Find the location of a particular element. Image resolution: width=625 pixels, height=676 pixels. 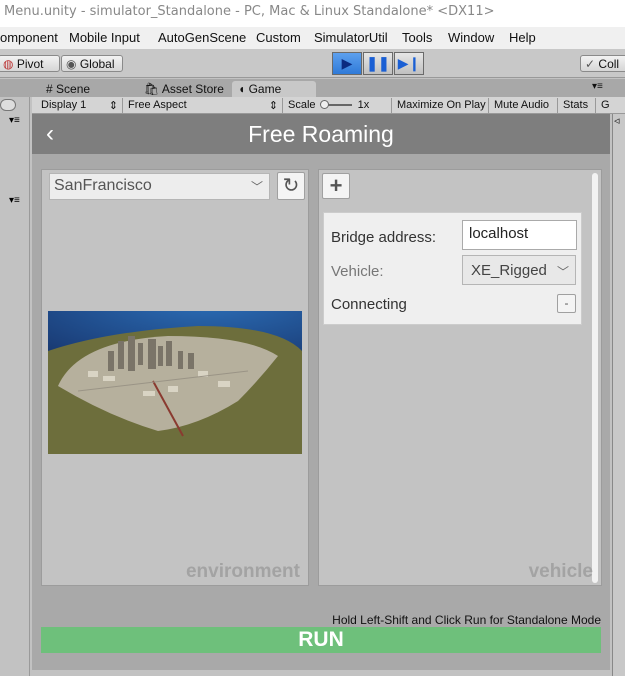

mute-toggle: Mute Audio is located at coordinates (524, 105).